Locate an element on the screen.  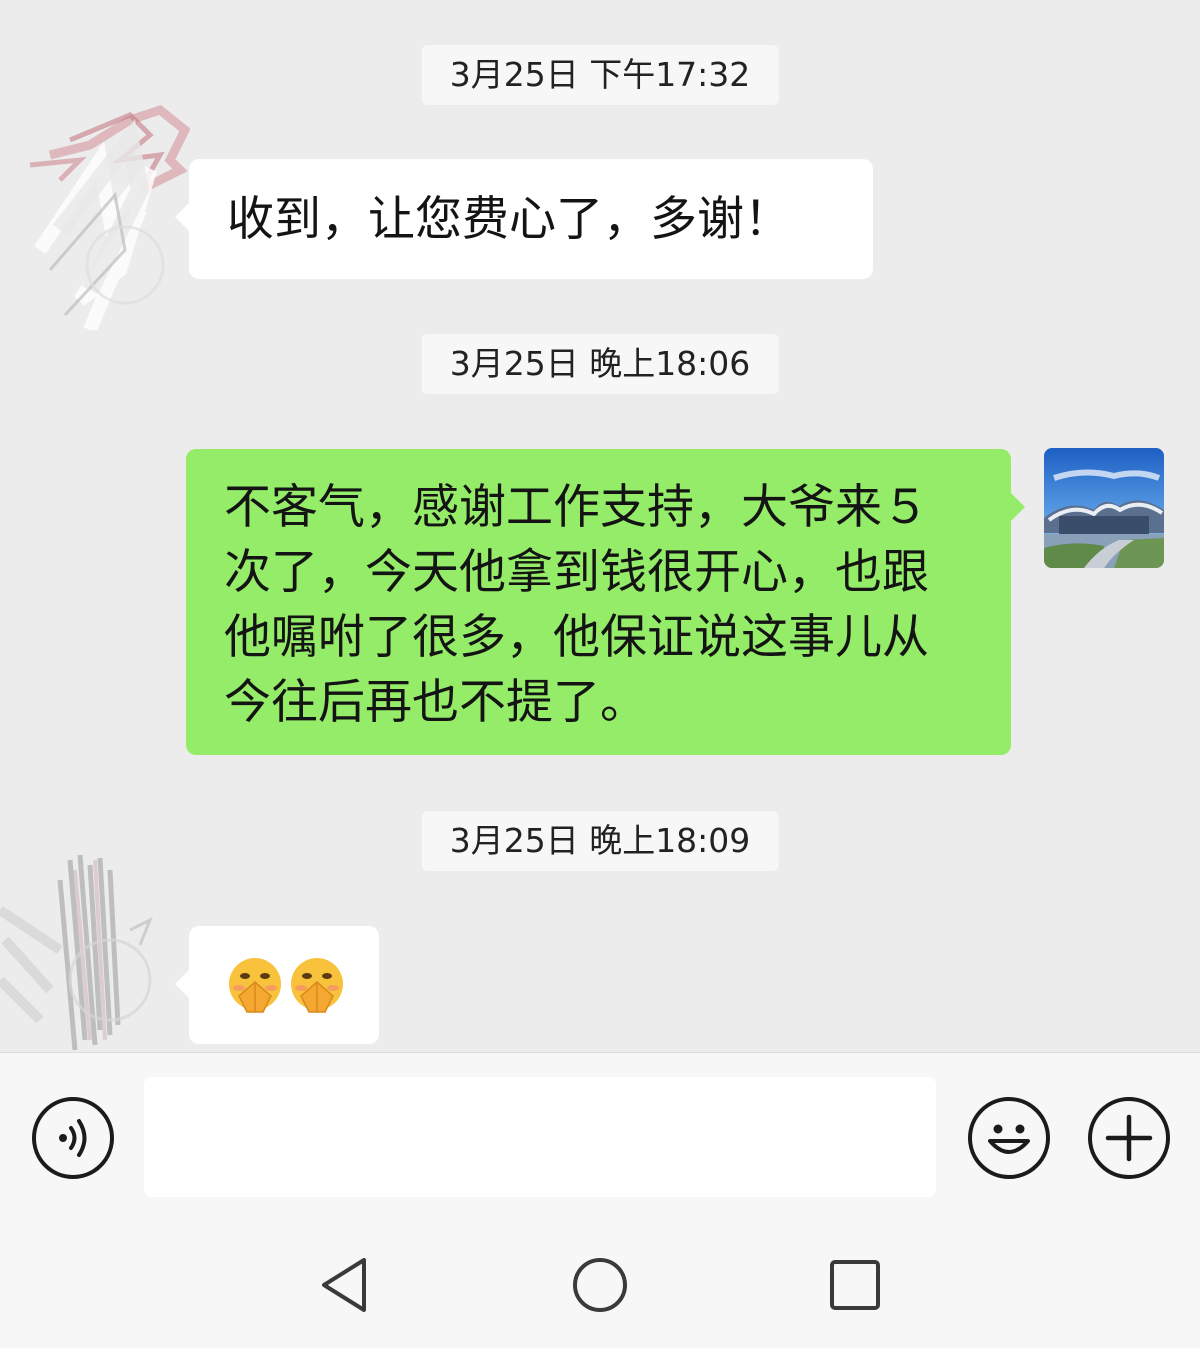
recents-button is located at coordinates (855, 1285).